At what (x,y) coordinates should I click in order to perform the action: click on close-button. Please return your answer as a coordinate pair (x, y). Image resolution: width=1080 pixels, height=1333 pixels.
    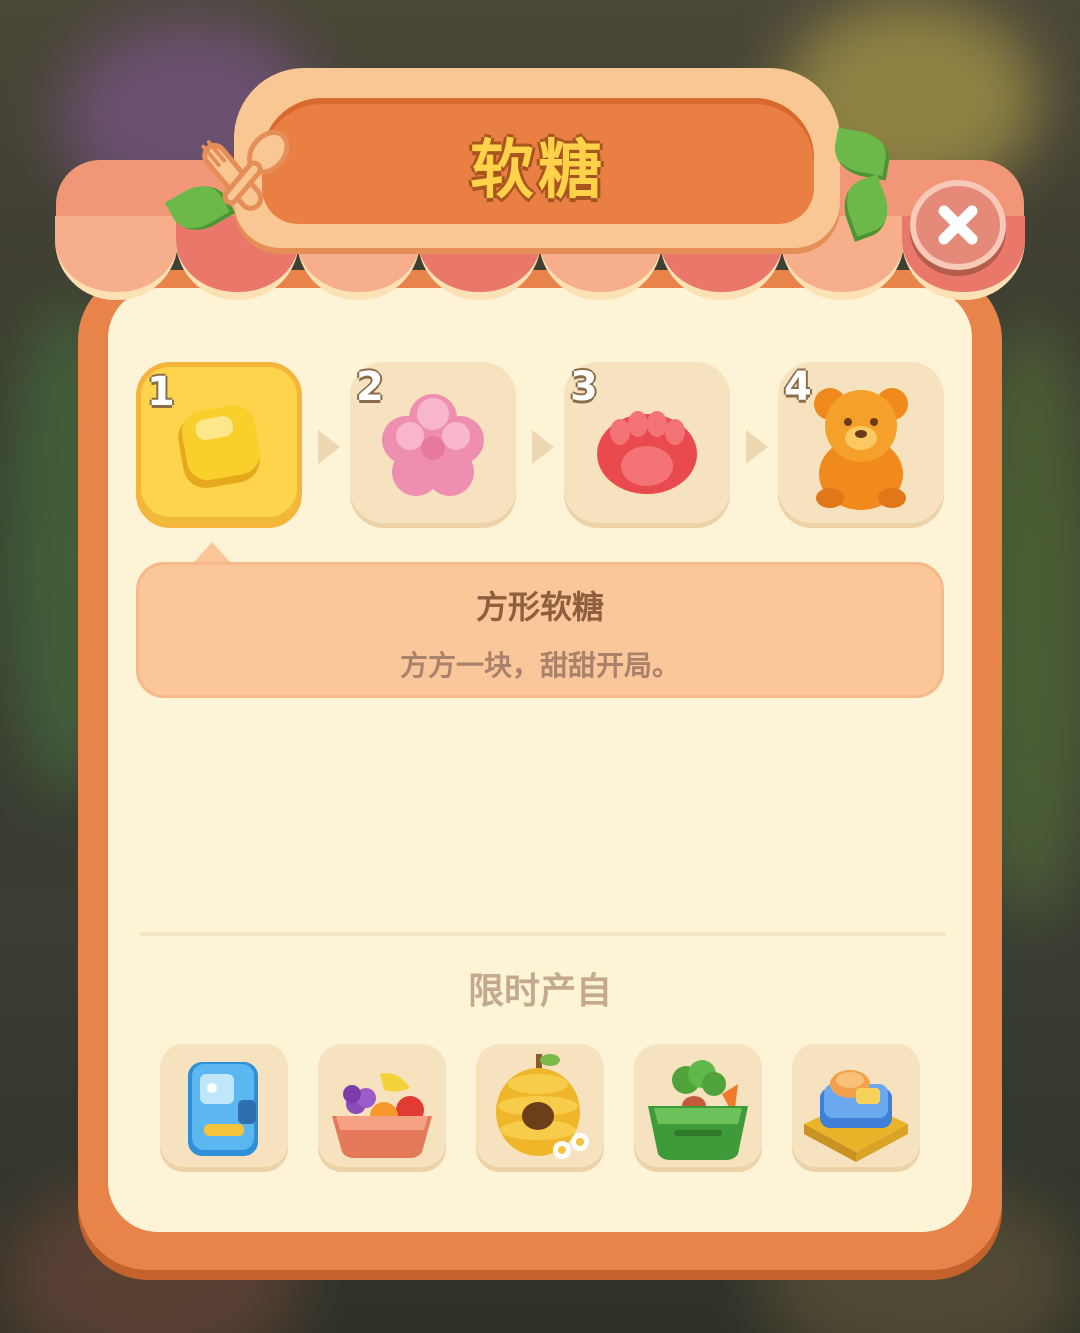
    Looking at the image, I should click on (958, 225).